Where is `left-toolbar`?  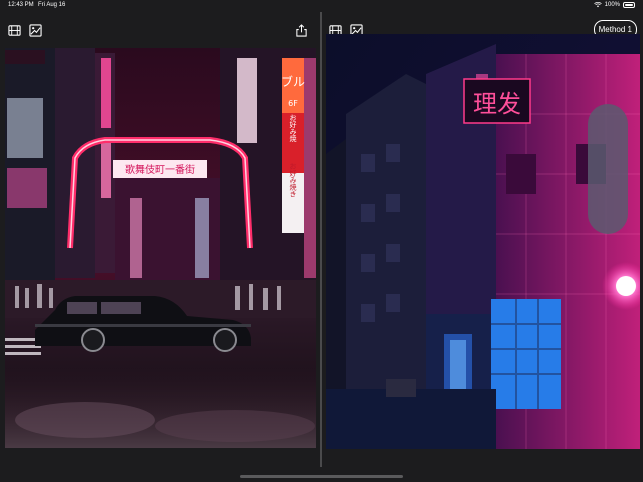
left-toolbar is located at coordinates (160, 30).